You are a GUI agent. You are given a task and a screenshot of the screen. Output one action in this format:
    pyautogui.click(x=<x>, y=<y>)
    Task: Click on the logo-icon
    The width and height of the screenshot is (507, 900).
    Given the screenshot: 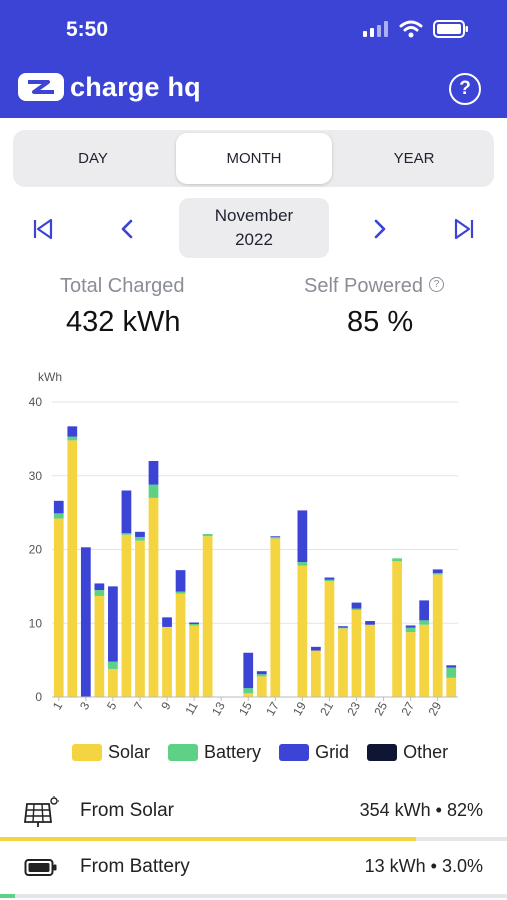 What is the action you would take?
    pyautogui.click(x=41, y=87)
    